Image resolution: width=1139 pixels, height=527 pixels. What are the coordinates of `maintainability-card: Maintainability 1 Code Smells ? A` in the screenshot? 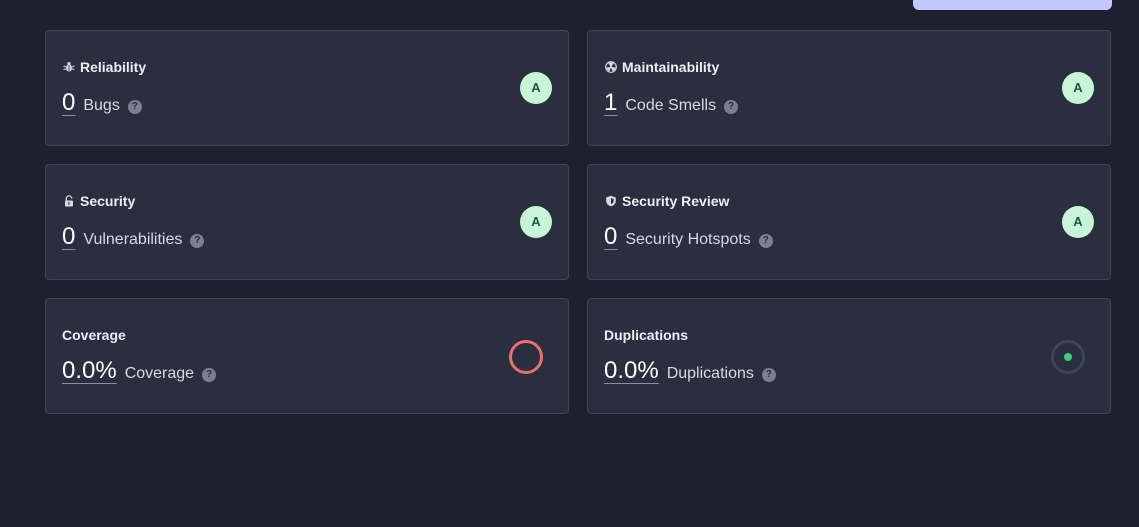 It's located at (849, 88).